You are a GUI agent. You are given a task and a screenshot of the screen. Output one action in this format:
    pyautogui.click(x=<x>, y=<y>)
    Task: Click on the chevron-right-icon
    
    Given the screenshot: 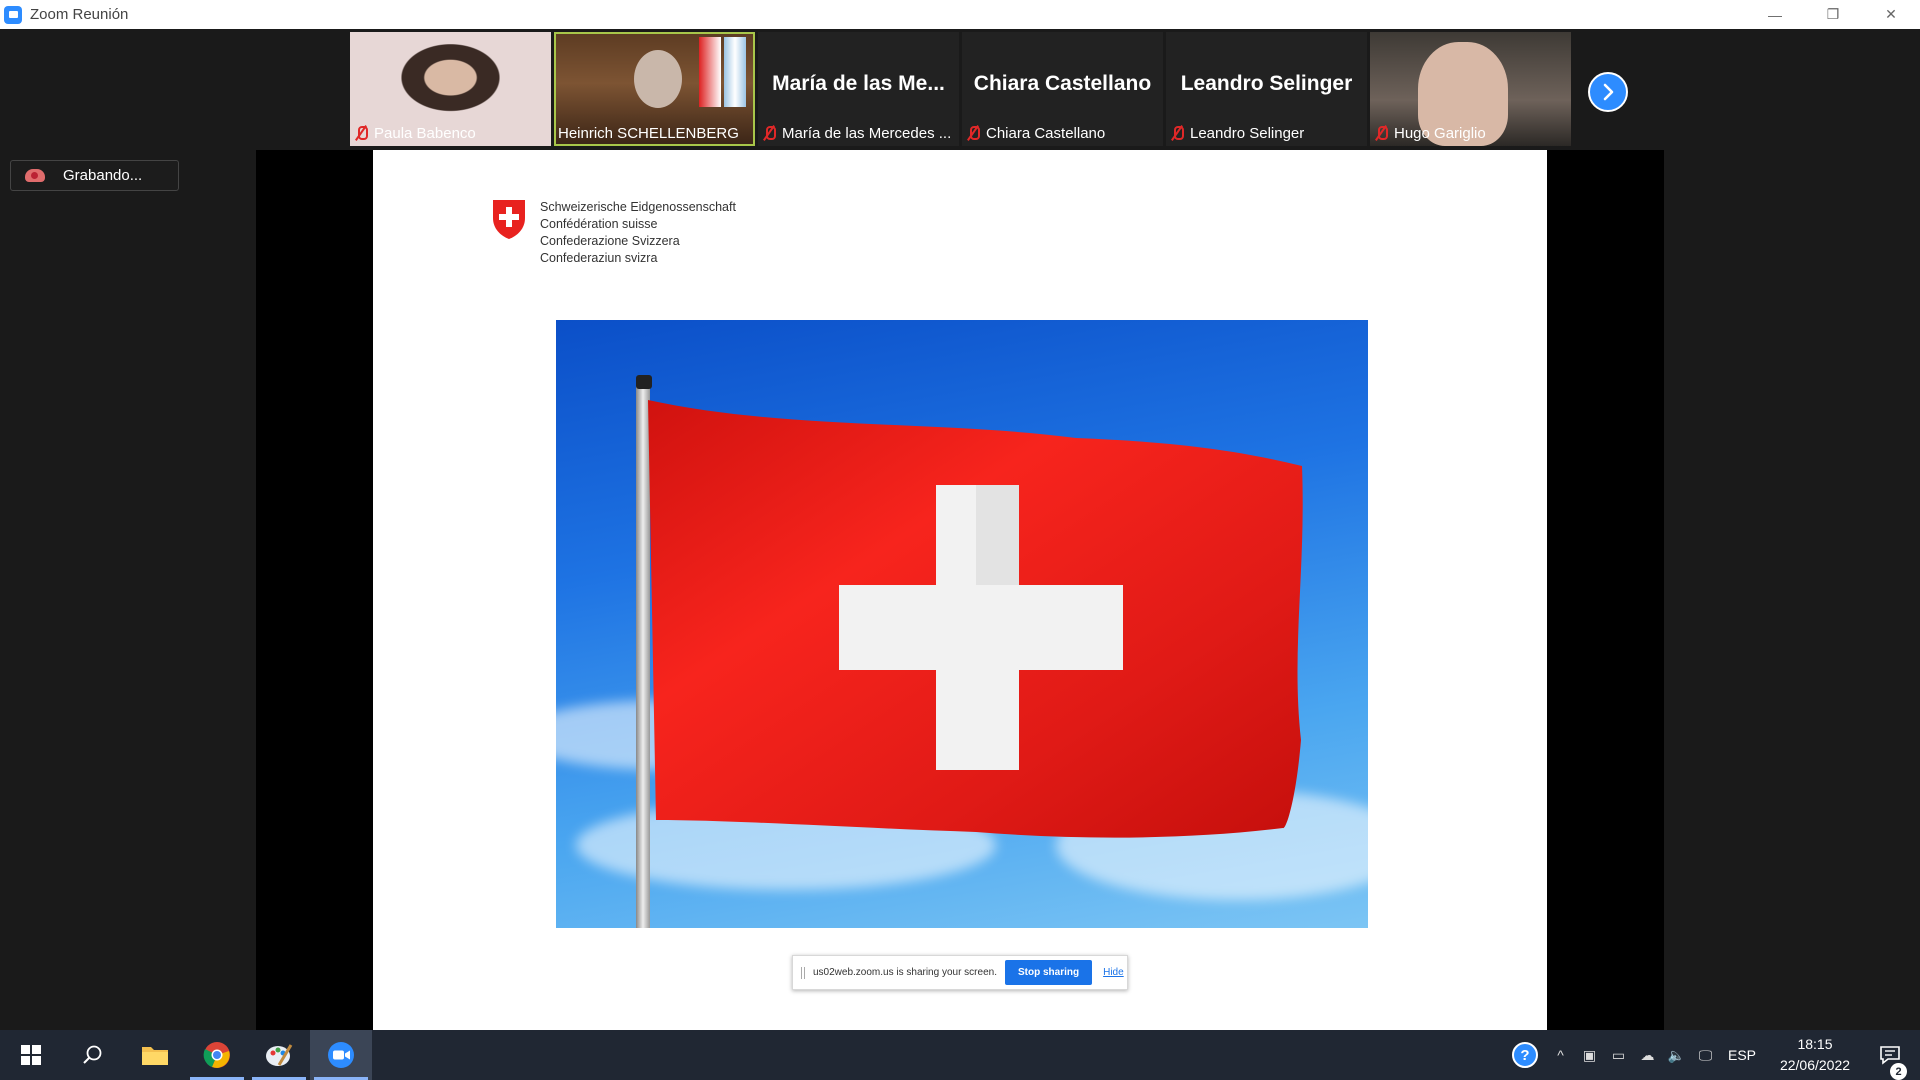 What is the action you would take?
    pyautogui.click(x=1608, y=92)
    